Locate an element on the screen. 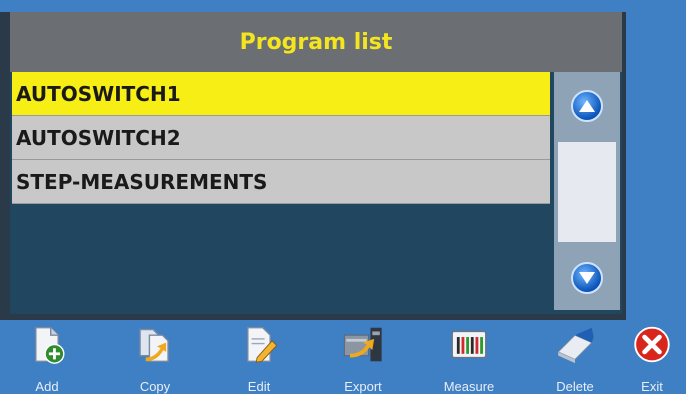 Image resolution: width=686 pixels, height=394 pixels. eraser-icon is located at coordinates (575, 345).